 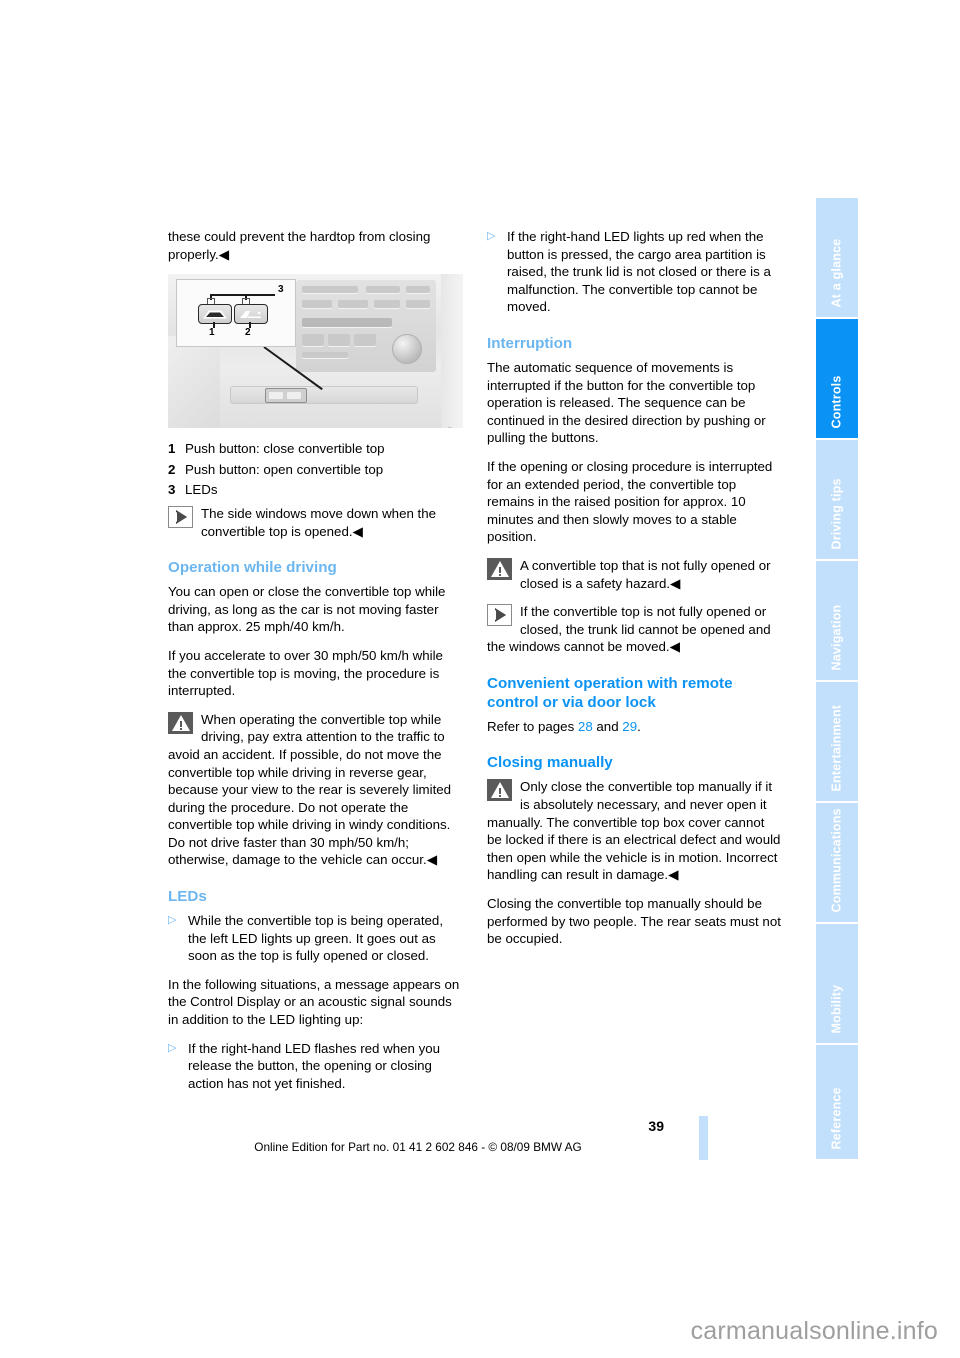 What do you see at coordinates (550, 763) in the screenshot?
I see `heading-closing-manually: Closing manually` at bounding box center [550, 763].